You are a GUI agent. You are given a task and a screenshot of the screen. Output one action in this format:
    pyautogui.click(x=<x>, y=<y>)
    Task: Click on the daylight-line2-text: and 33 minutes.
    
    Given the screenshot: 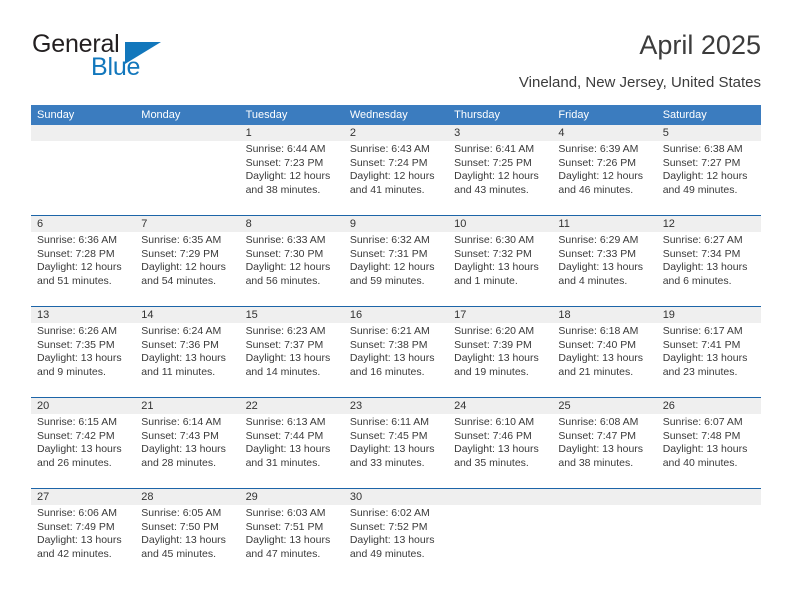 What is the action you would take?
    pyautogui.click(x=387, y=462)
    